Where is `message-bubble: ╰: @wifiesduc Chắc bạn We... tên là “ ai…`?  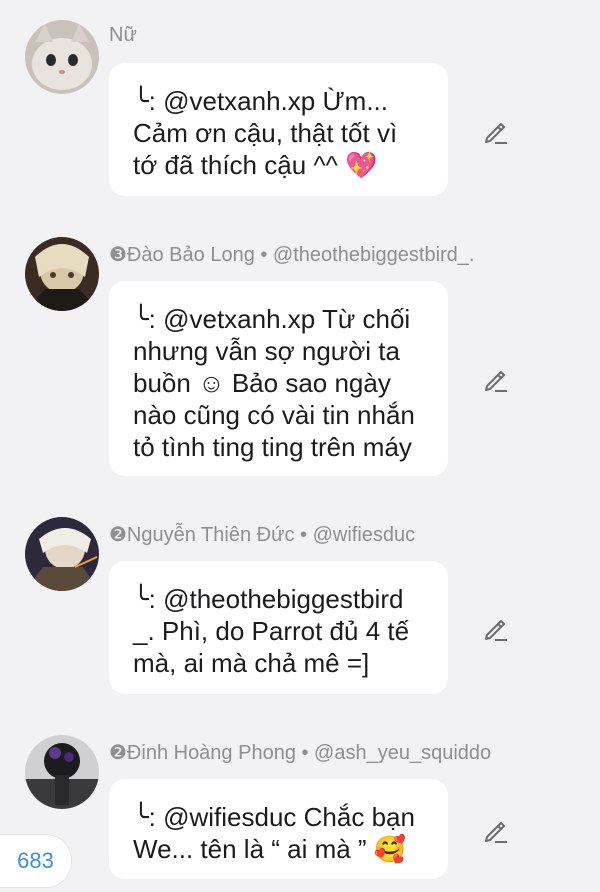 message-bubble: ╰: @wifiesduc Chắc bạn We... tên là “ ai… is located at coordinates (278, 829).